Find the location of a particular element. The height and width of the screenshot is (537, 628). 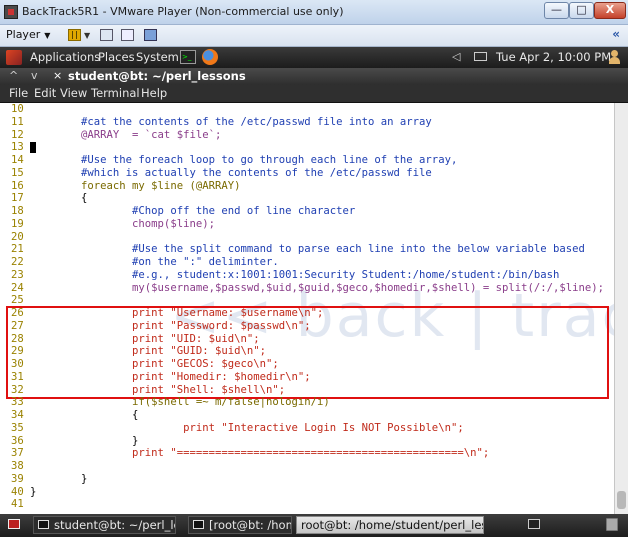

code-text: print "Shell: $shell\n"; is located at coordinates (158, 389).